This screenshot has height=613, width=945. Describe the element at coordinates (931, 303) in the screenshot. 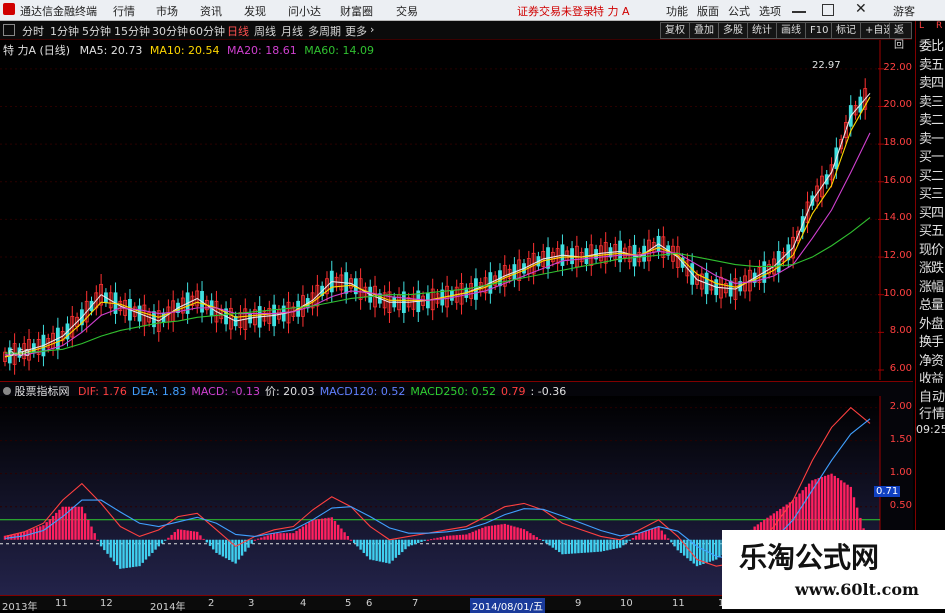

I see `side-row-14: 总量` at that location.